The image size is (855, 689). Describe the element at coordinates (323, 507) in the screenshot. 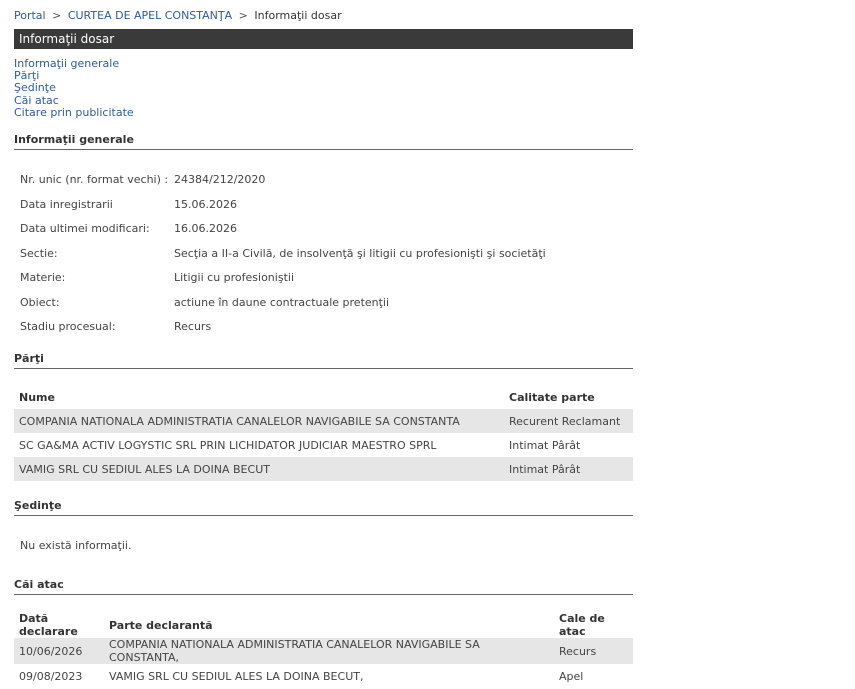

I see `section-title-sedinte: Şedinţe` at that location.